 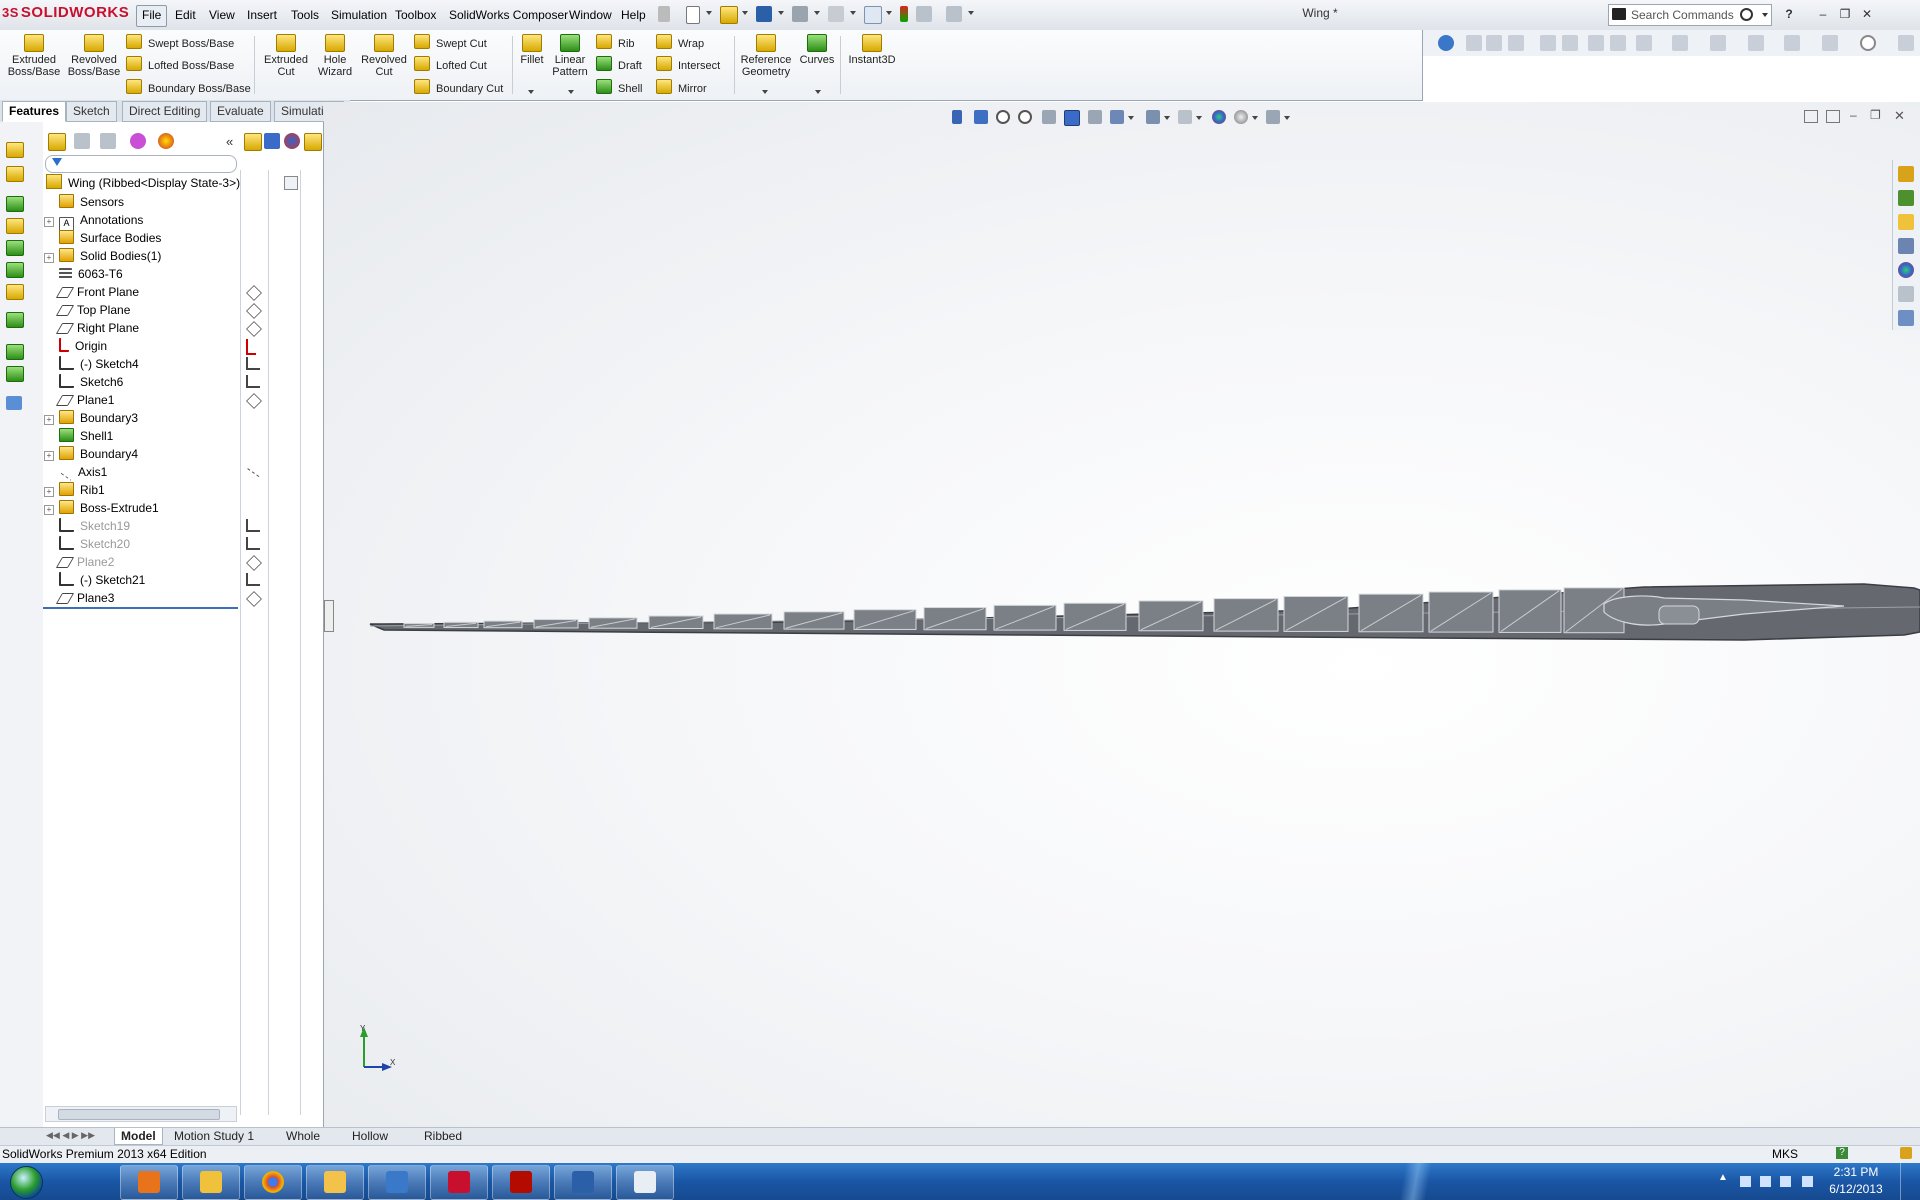 I want to click on save-icon, so click(x=764, y=14).